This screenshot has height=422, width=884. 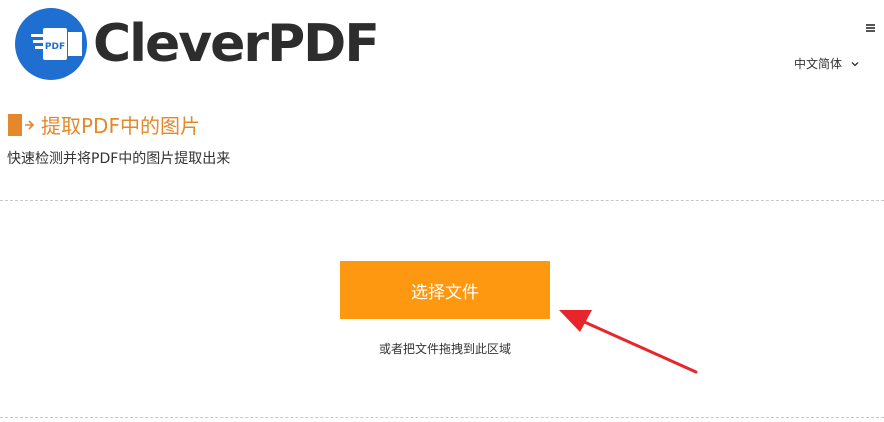 I want to click on page-title: 提取PDF中的图片, so click(x=120, y=126).